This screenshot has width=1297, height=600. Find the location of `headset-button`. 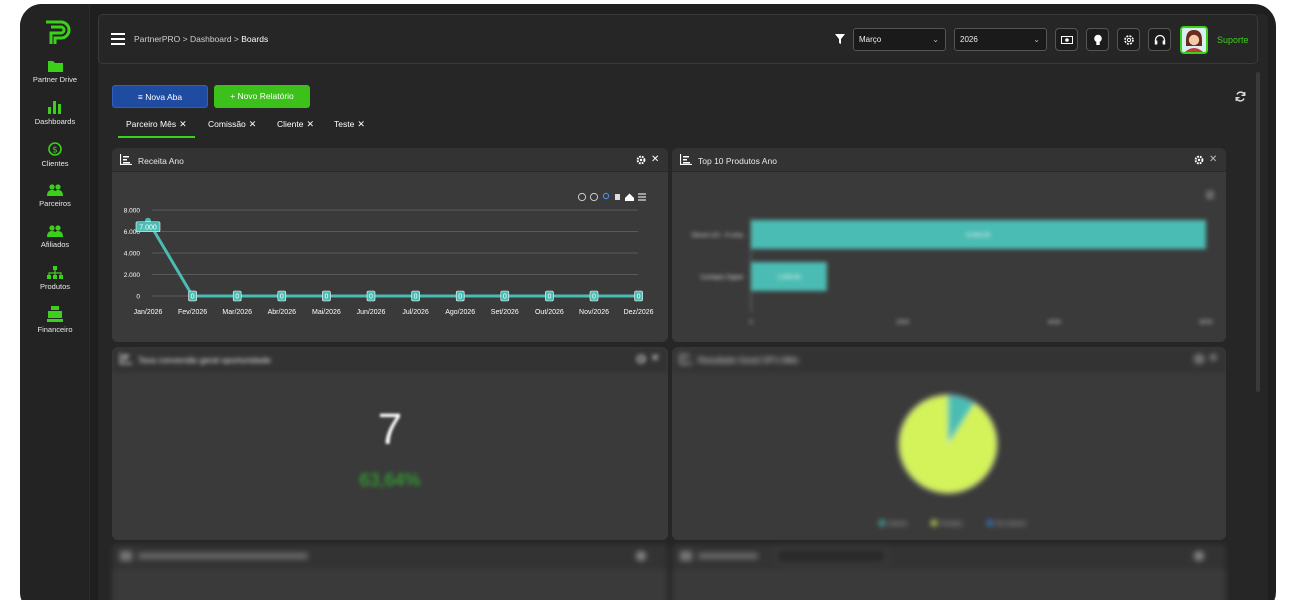

headset-button is located at coordinates (1159, 39).